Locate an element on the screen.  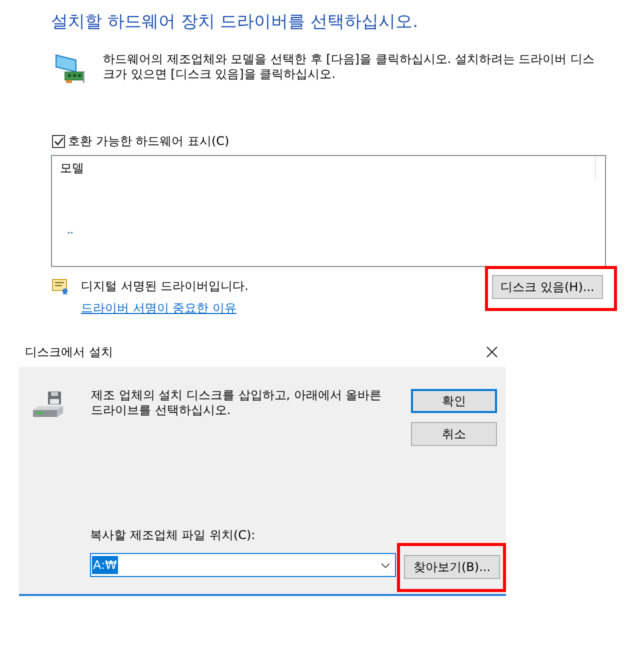
checkbox-label: 호환 가능한 하드웨어 표시(C) is located at coordinates (149, 141).